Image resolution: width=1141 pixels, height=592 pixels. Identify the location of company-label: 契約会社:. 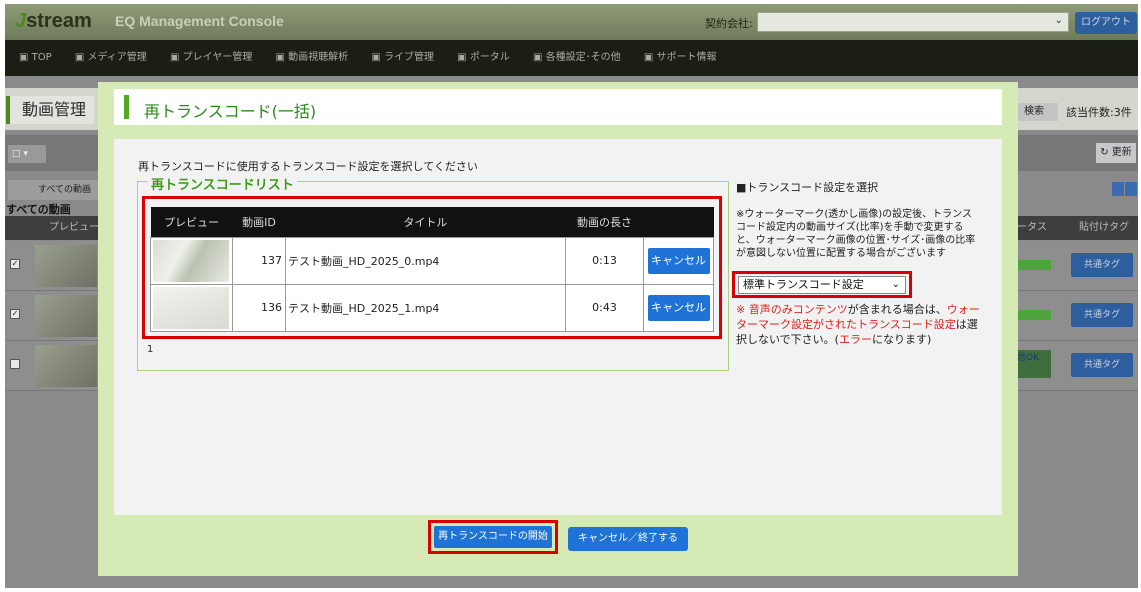
(729, 23).